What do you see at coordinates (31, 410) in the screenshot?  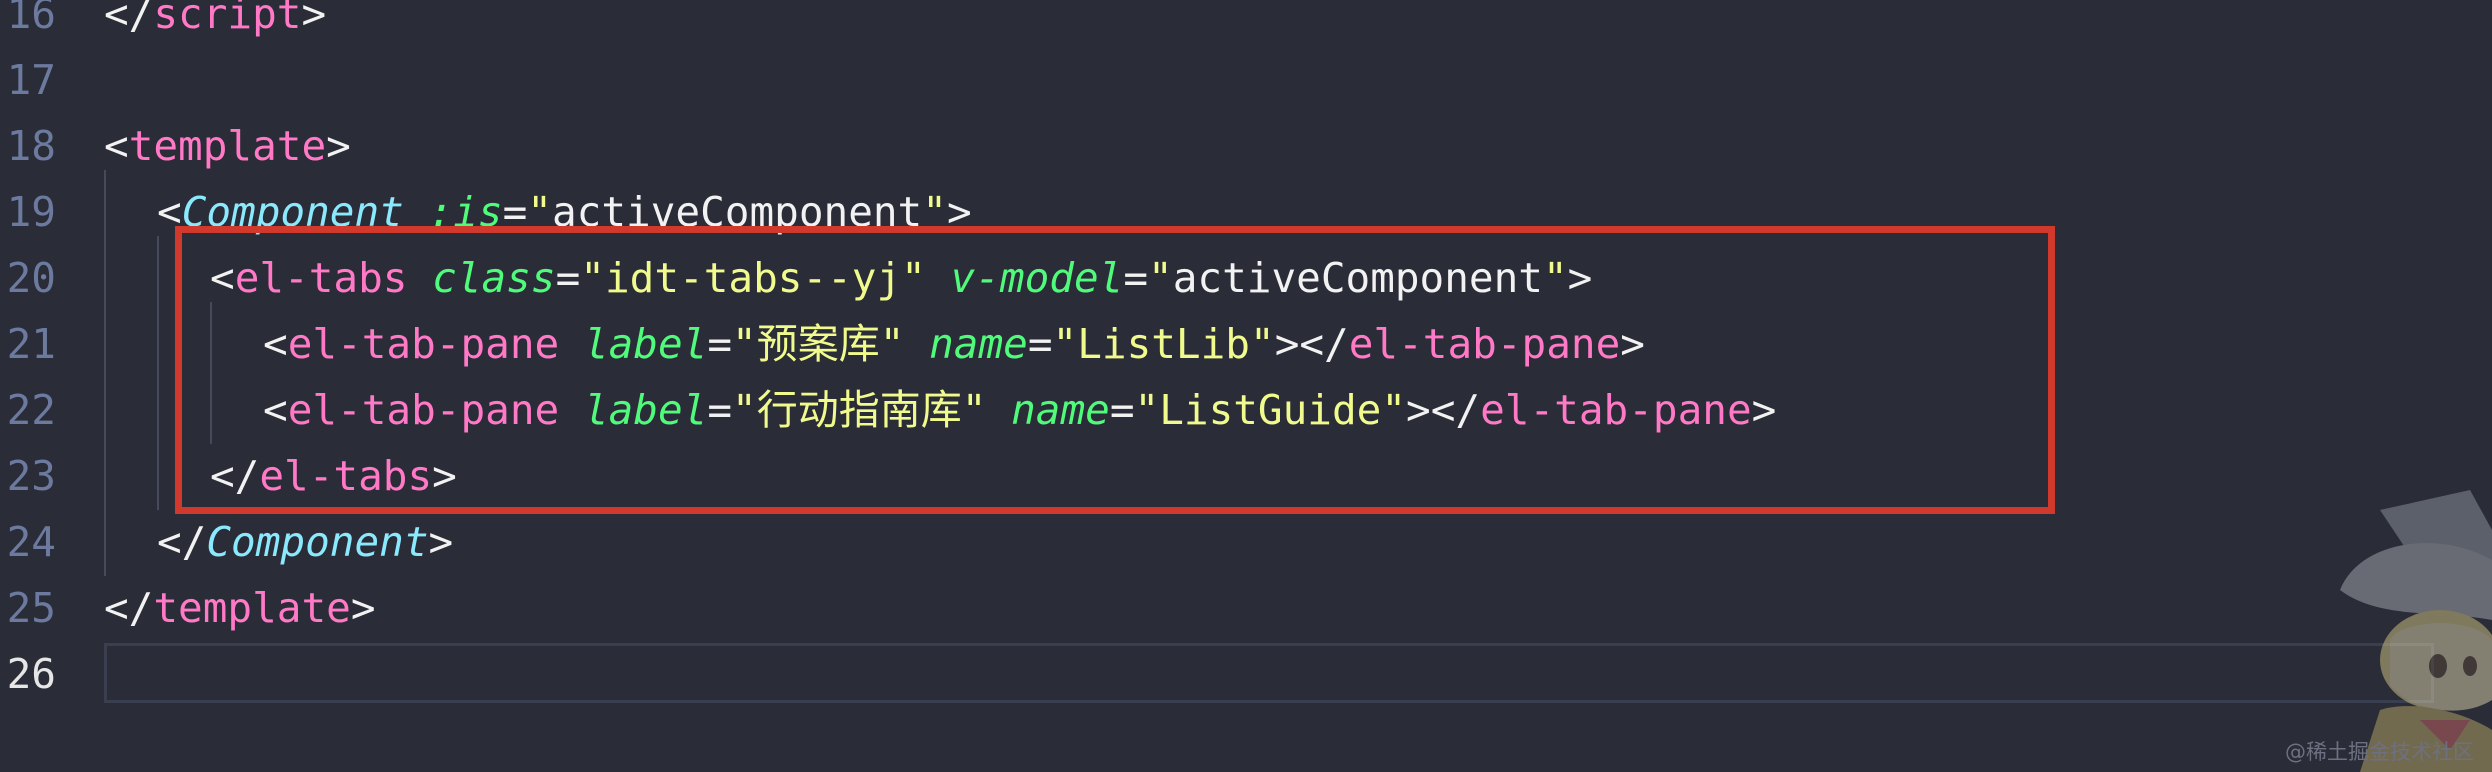 I see `line-number: 22` at bounding box center [31, 410].